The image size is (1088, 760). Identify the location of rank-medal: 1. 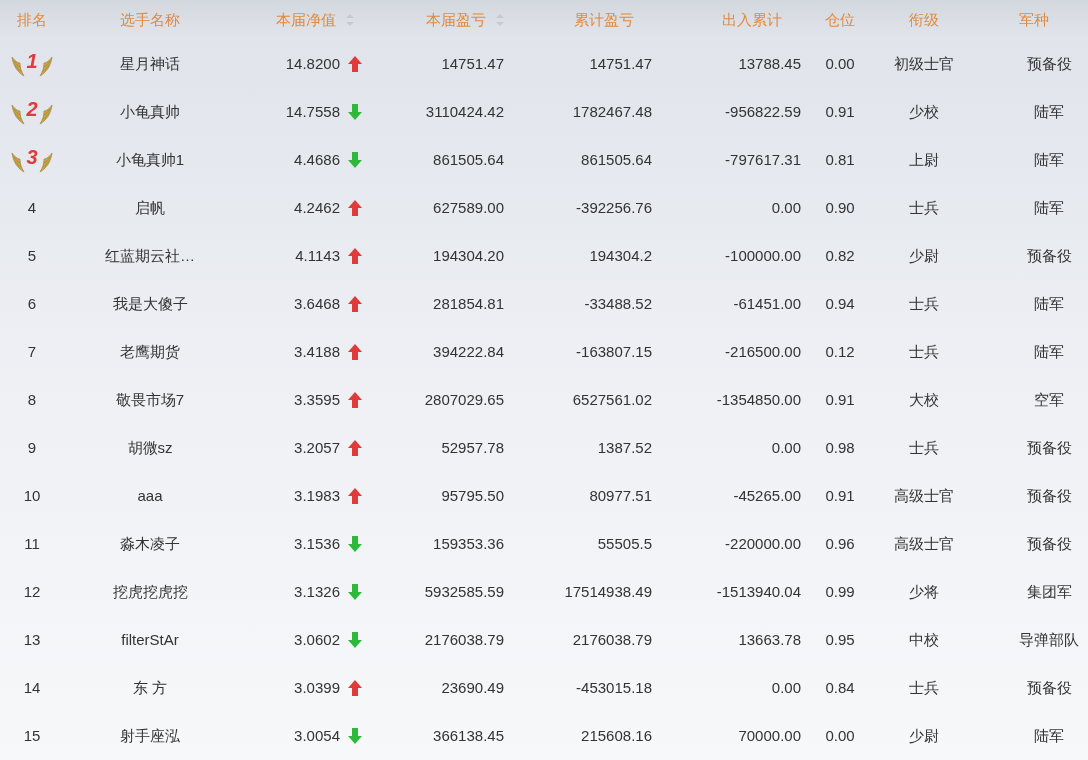
(32, 64).